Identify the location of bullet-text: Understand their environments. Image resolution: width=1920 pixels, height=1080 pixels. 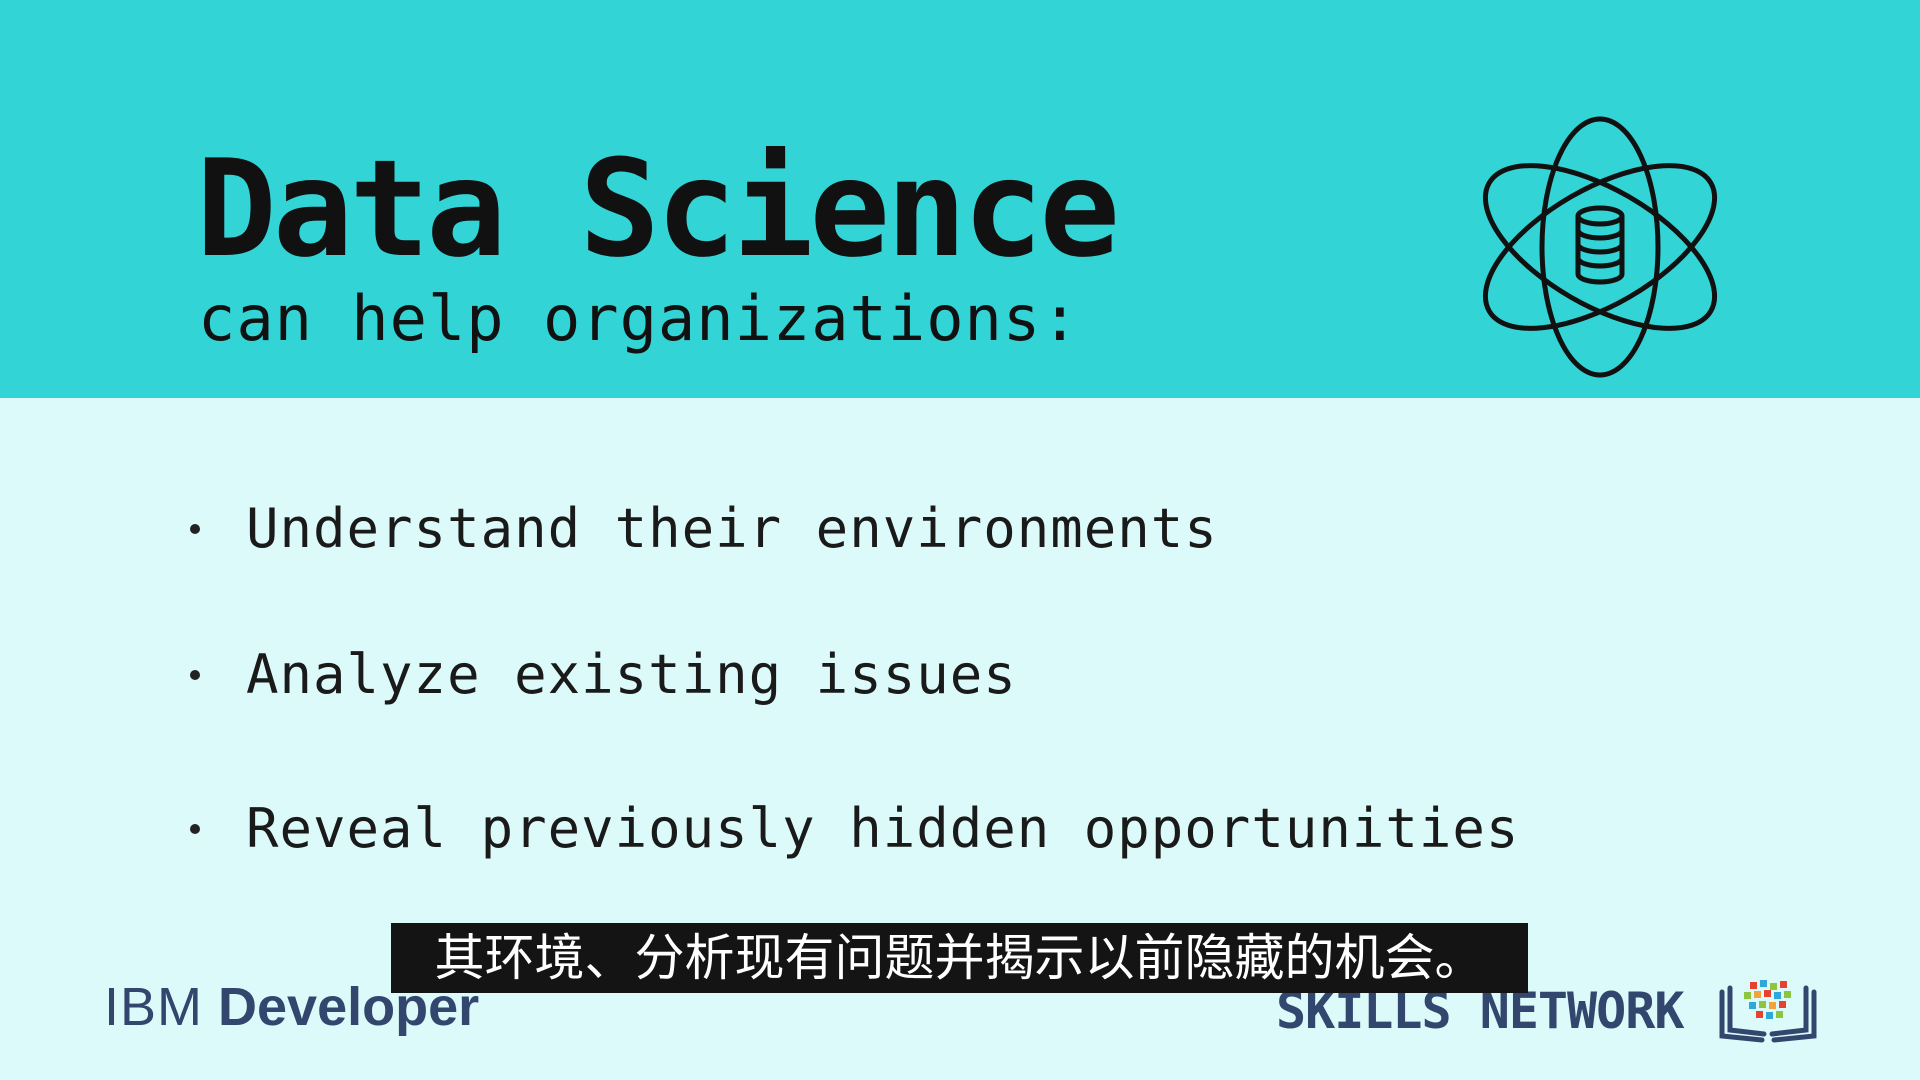
(732, 528).